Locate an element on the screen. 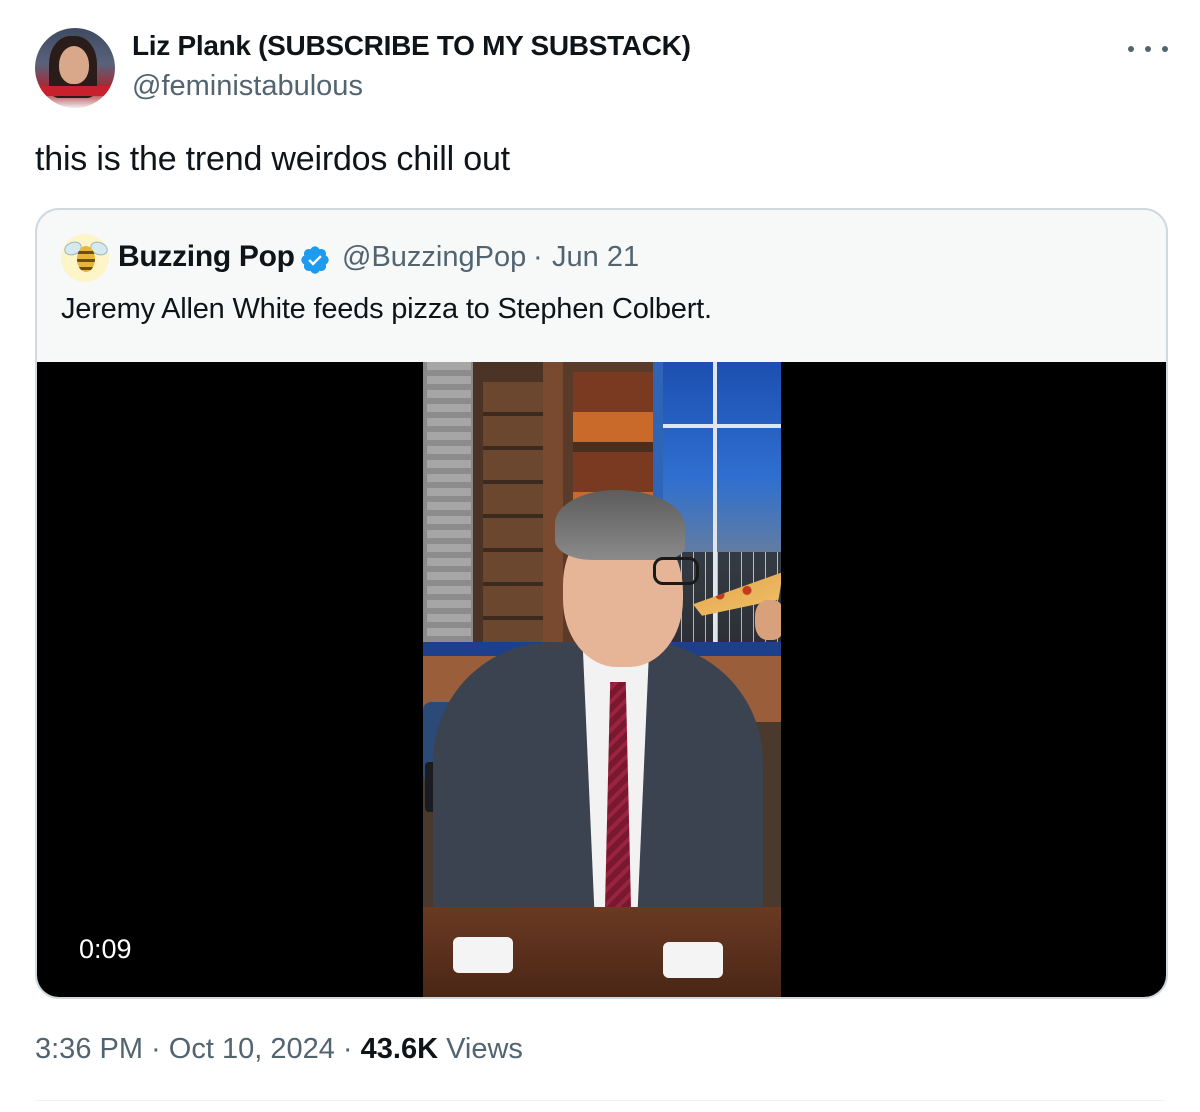 The height and width of the screenshot is (1112, 1200). author-name: Liz Plank (SUBSCRIBE TO MY SUBSTACK) is located at coordinates (411, 46).